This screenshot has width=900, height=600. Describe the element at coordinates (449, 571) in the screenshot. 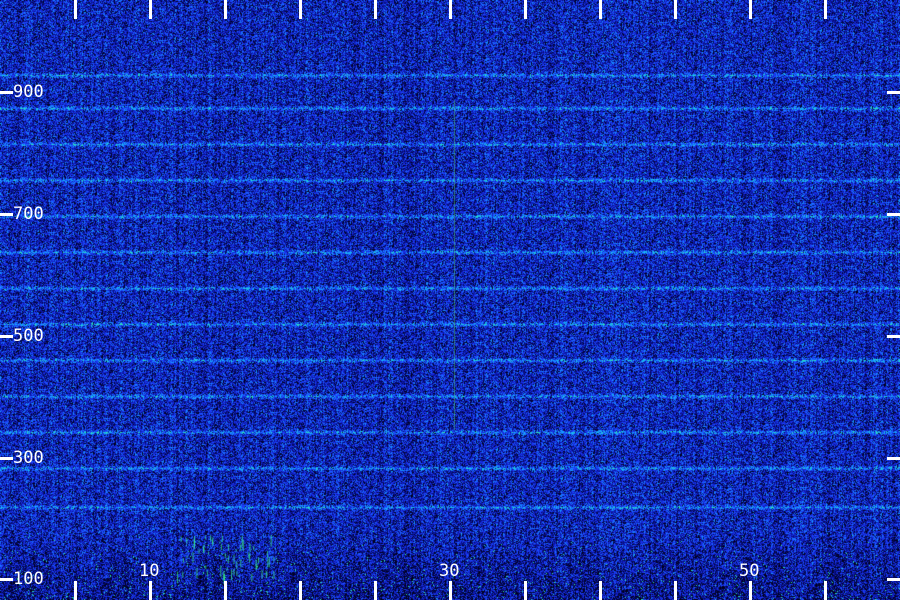

I see `x-tick-label-30: 30` at that location.